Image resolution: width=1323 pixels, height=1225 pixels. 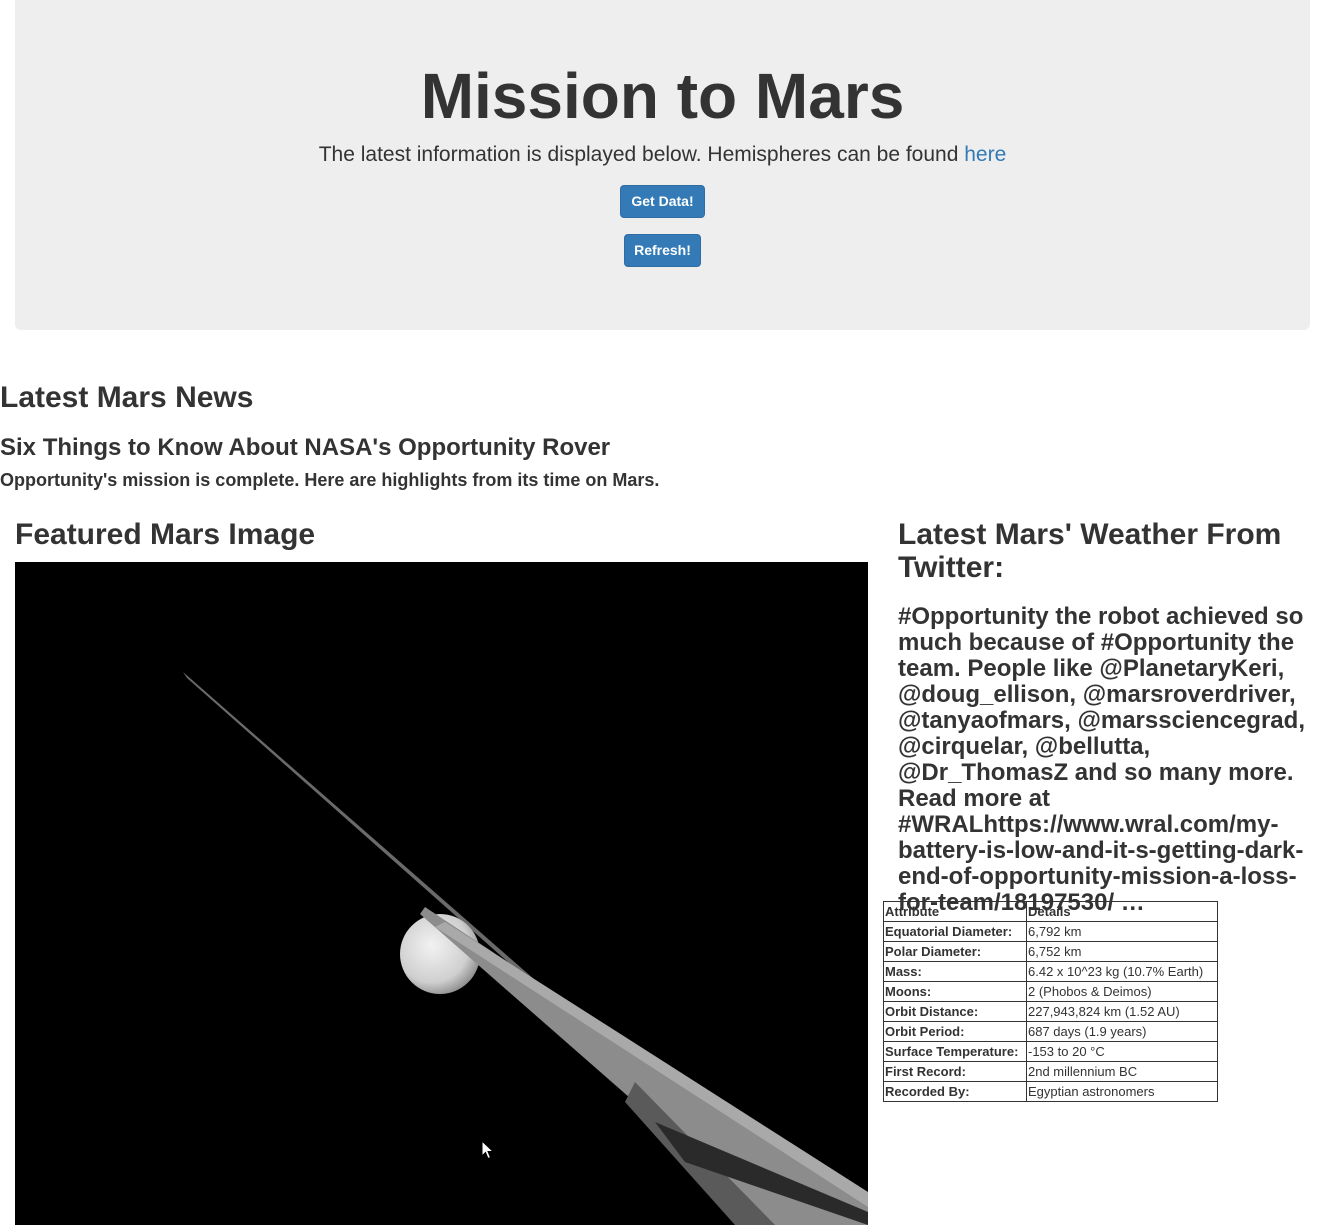 I want to click on mouse-cursor-icon, so click(x=488, y=1152).